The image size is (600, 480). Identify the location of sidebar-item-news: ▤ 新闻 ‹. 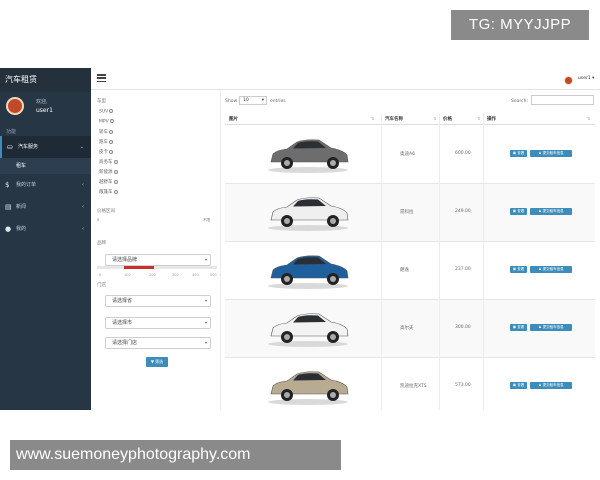
(45, 207).